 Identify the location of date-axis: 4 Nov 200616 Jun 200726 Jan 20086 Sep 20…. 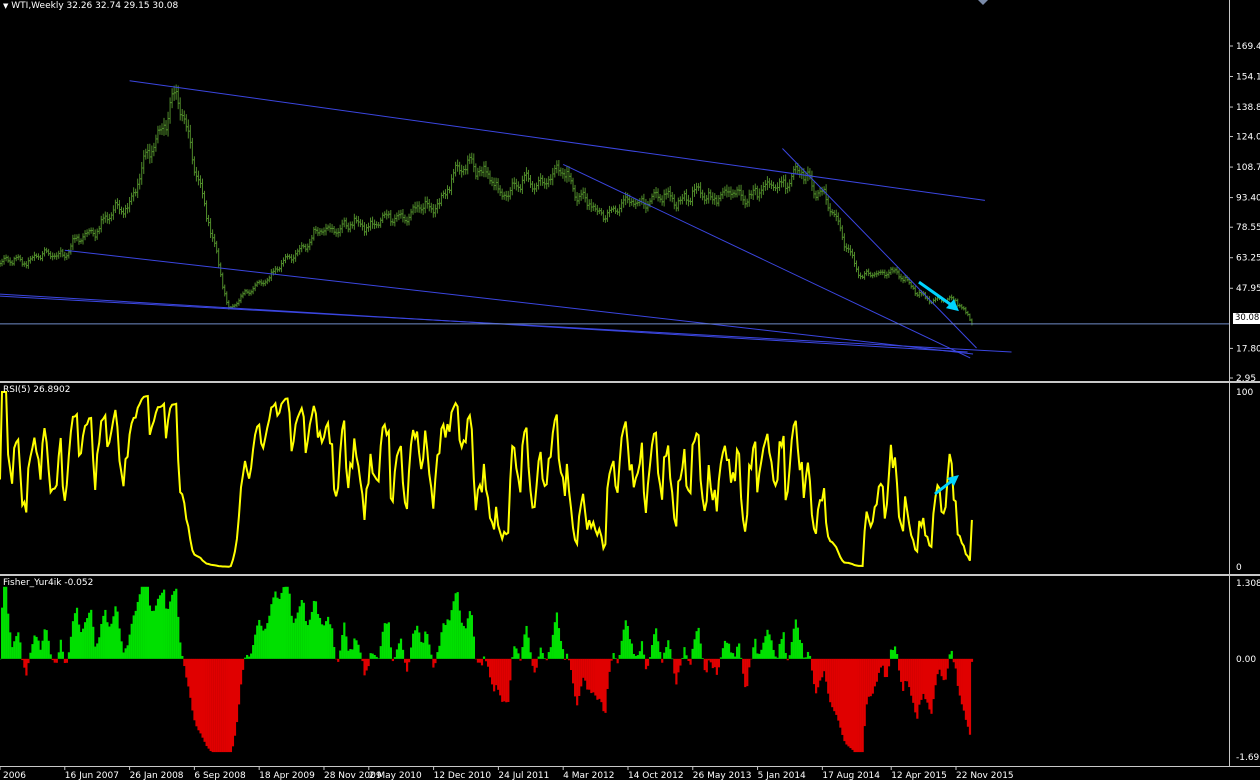
(630, 773).